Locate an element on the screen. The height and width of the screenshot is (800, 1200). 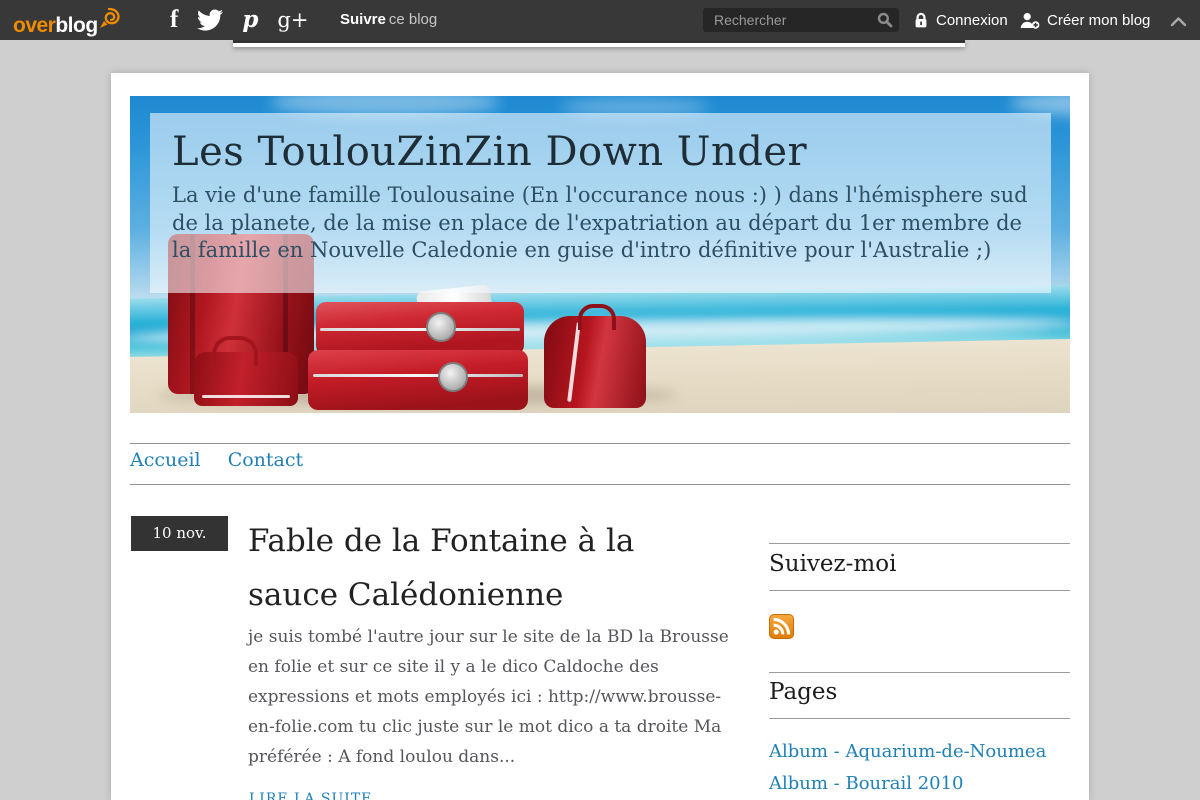
search-icon is located at coordinates (885, 22).